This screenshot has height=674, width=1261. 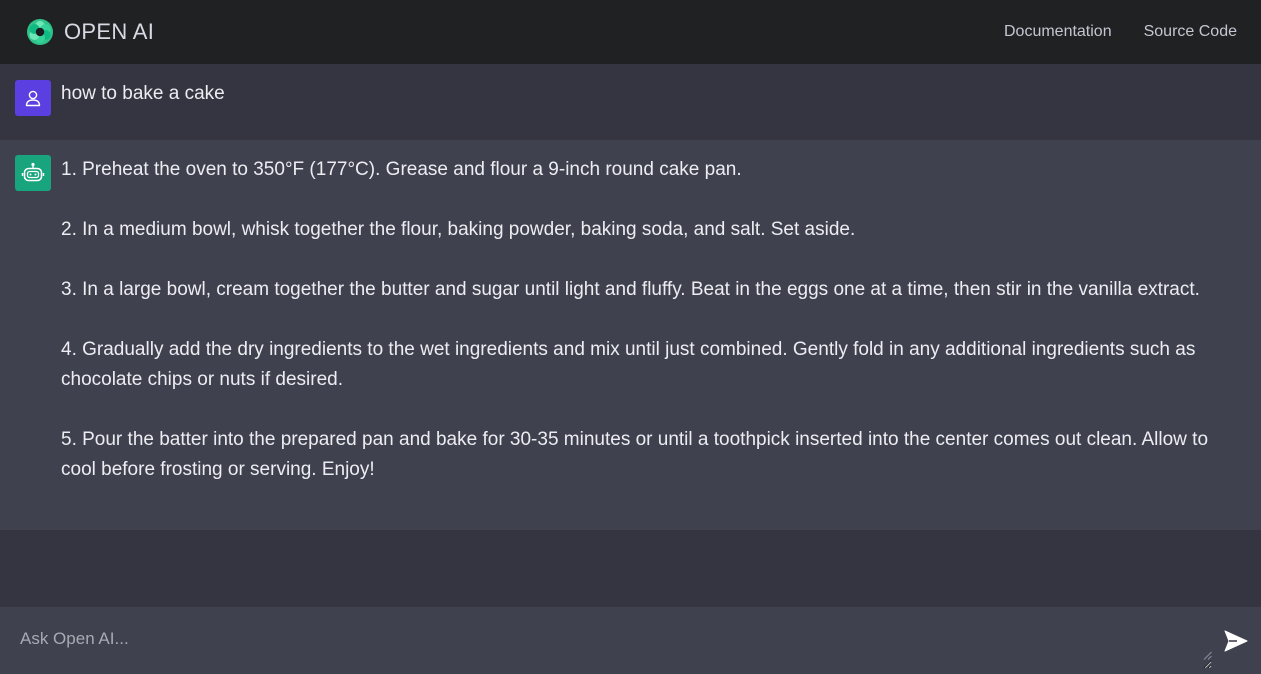 I want to click on user-avatar, so click(x=33, y=98).